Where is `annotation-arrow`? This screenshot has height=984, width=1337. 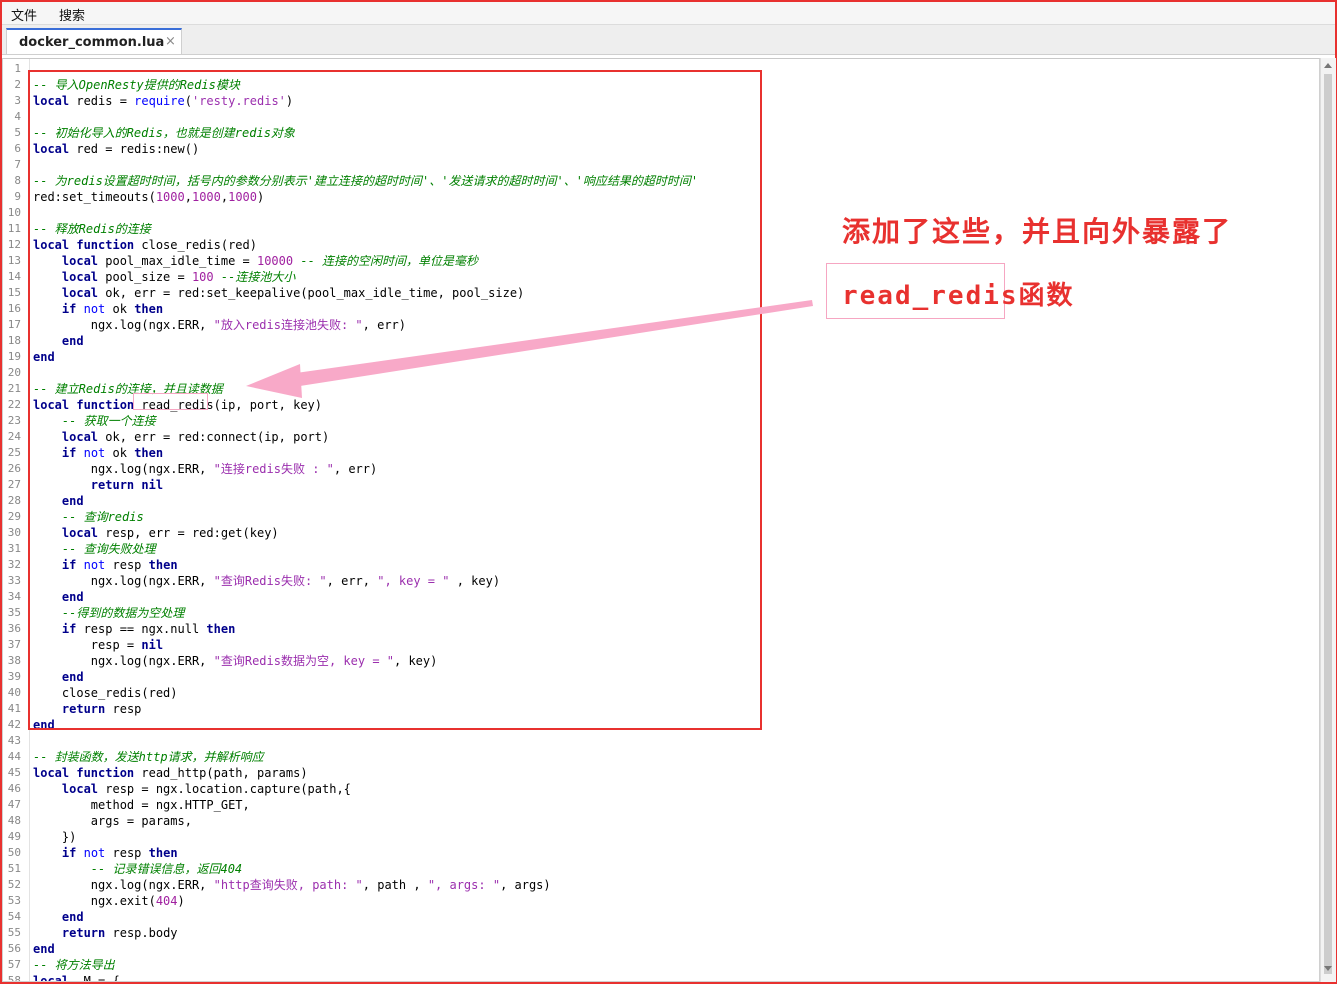
annotation-arrow is located at coordinates (529, 349).